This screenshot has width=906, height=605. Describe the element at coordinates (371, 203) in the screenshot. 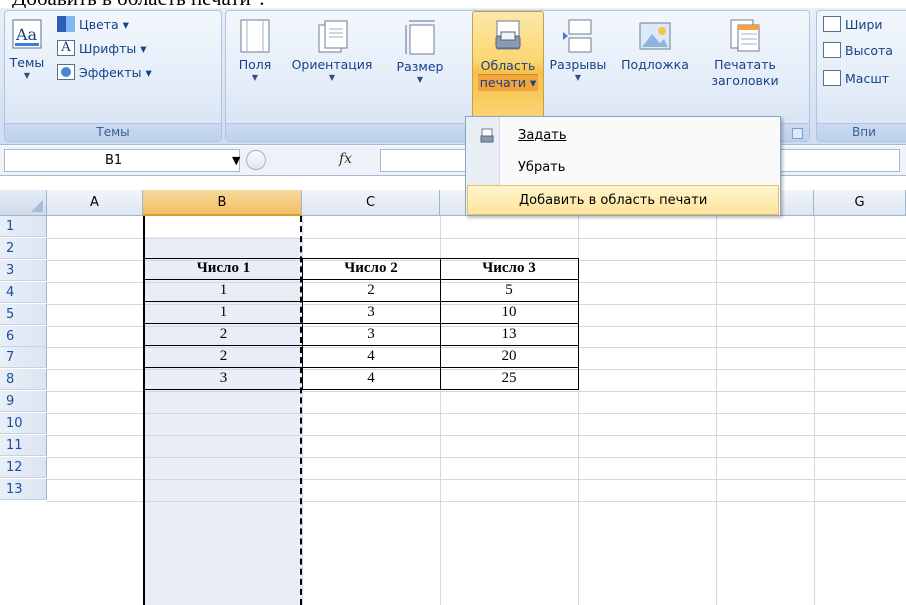

I see `column-header-c: C` at that location.